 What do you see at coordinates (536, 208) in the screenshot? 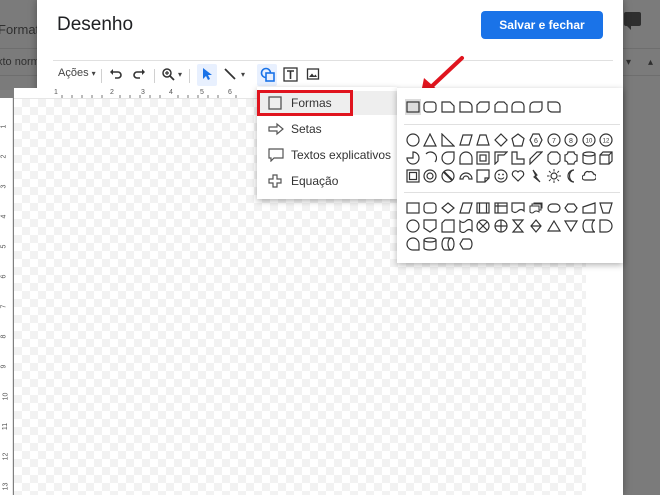
I see `flowchart-multidocument-icon` at bounding box center [536, 208].